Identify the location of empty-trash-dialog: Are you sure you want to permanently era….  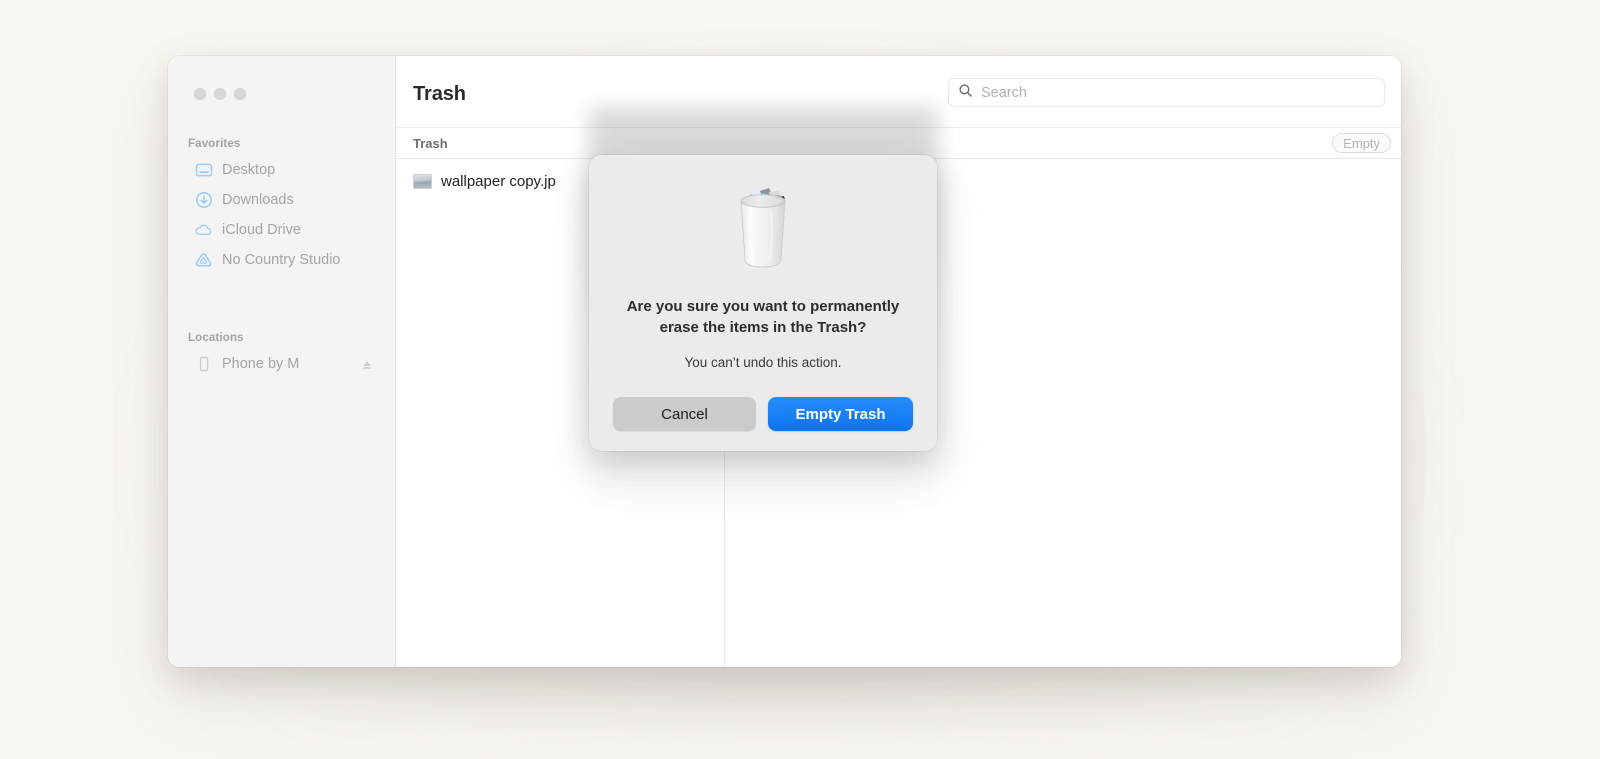
(763, 303).